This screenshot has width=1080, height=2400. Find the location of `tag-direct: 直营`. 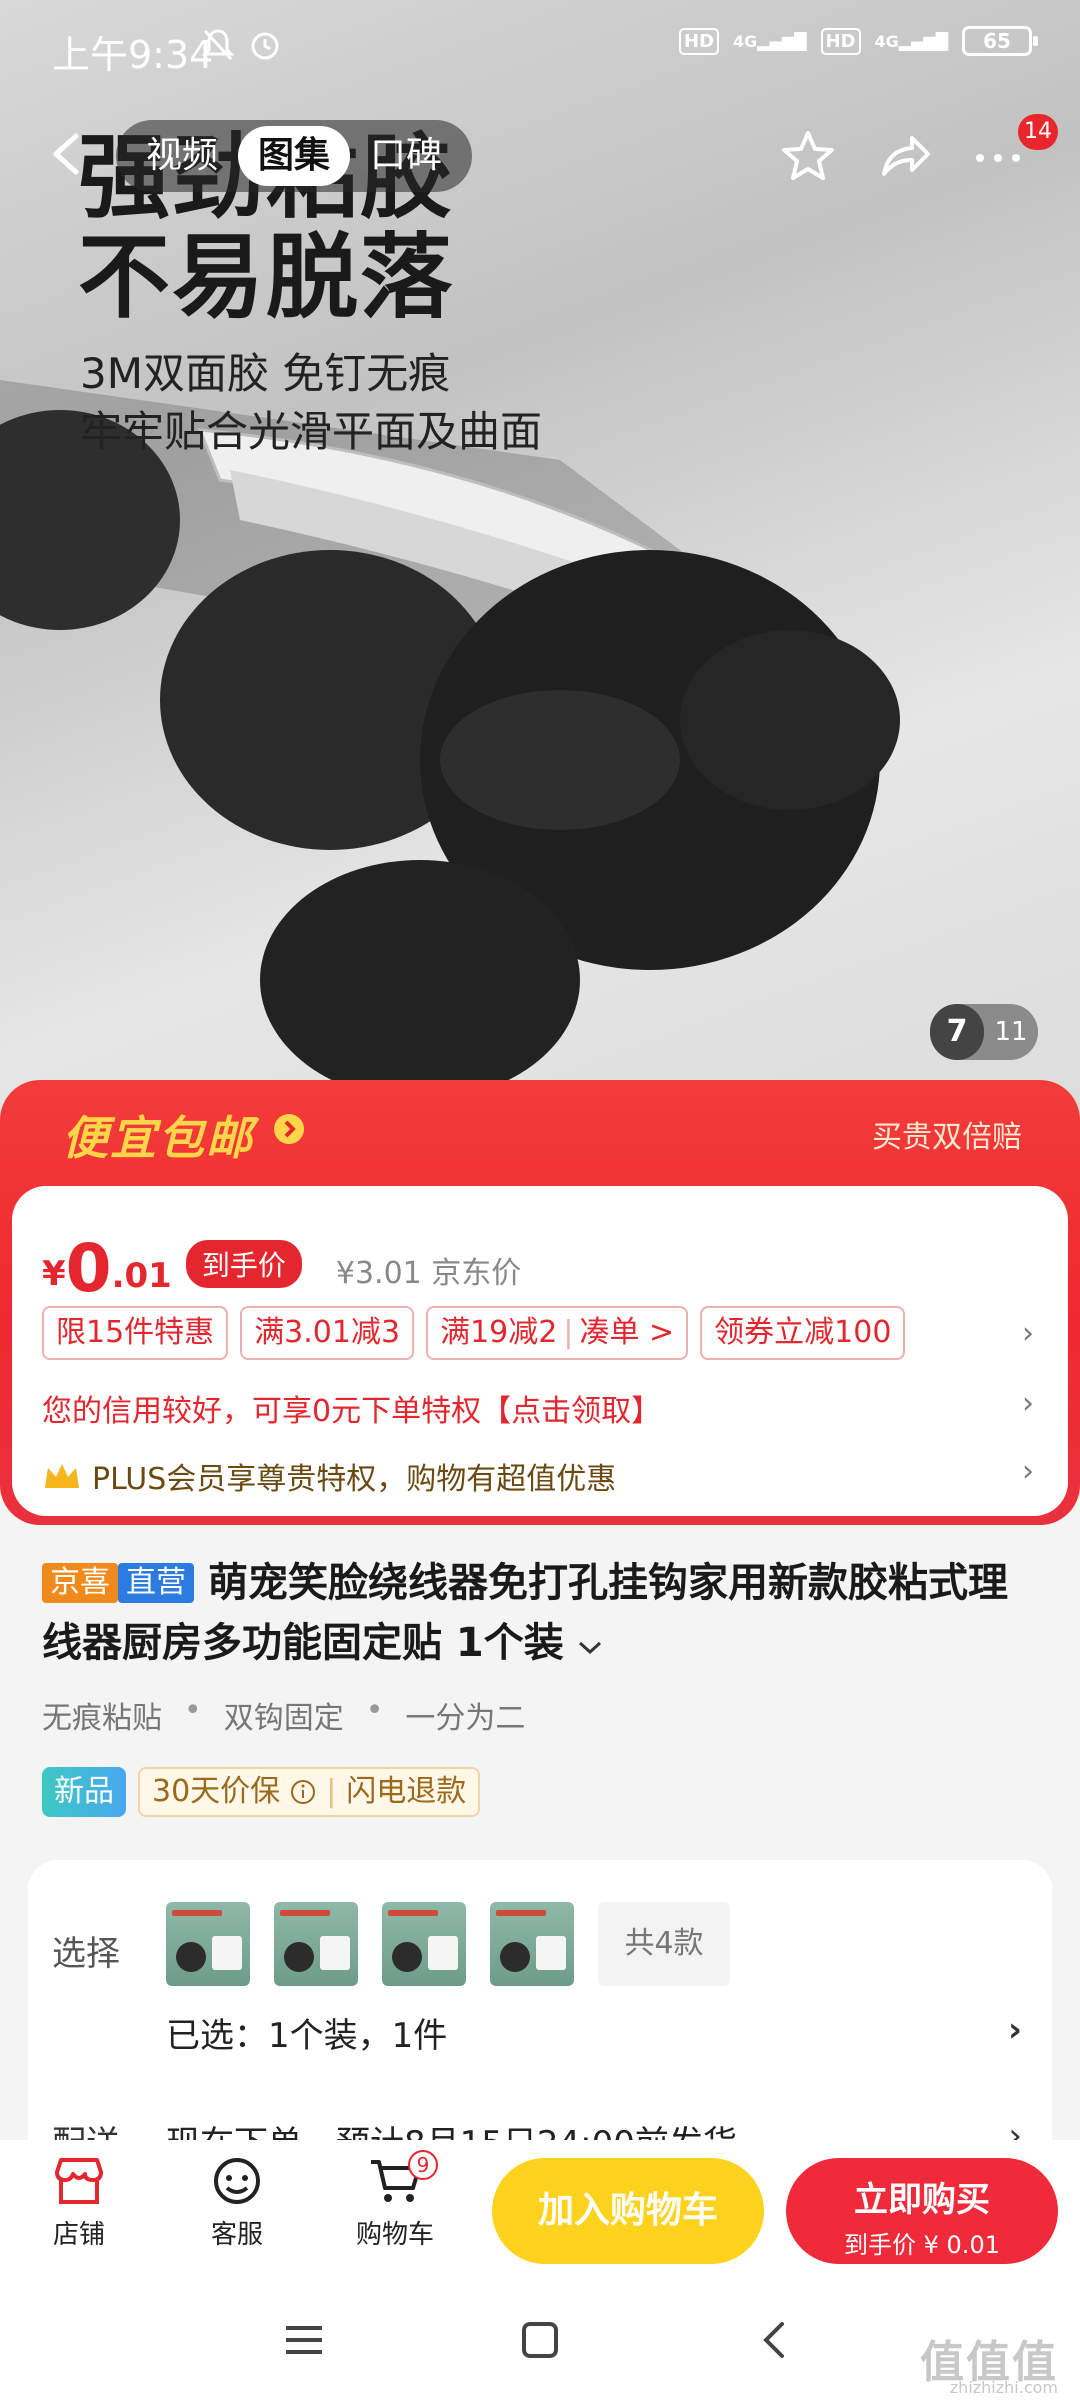

tag-direct: 直营 is located at coordinates (156, 1583).